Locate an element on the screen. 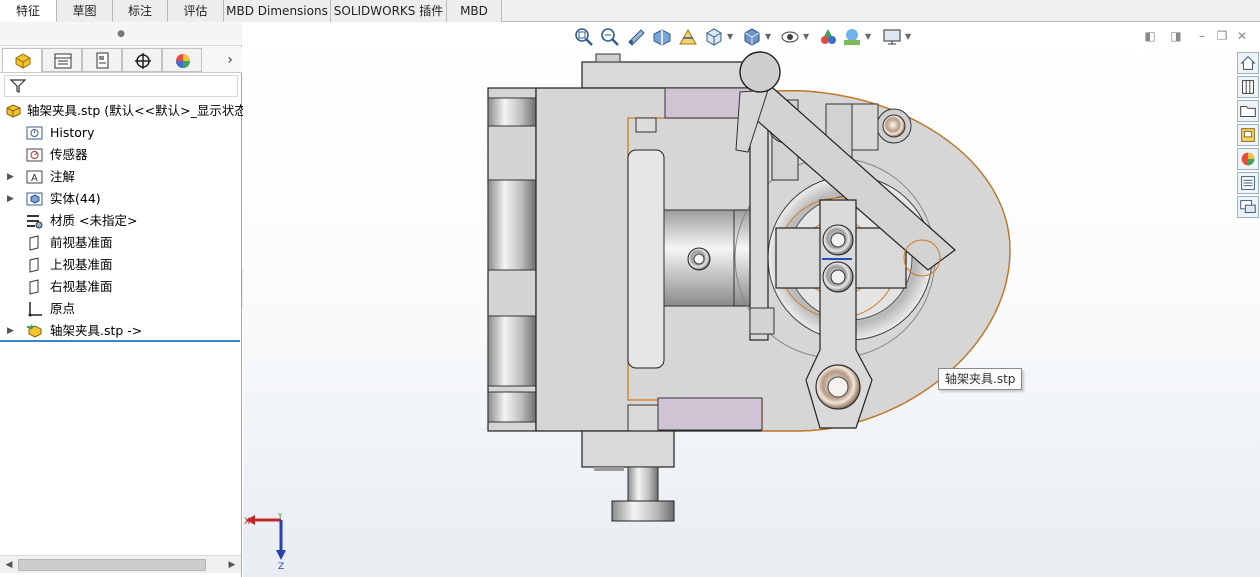 This screenshot has width=1260, height=577. svg-text: A is located at coordinates (34, 178).